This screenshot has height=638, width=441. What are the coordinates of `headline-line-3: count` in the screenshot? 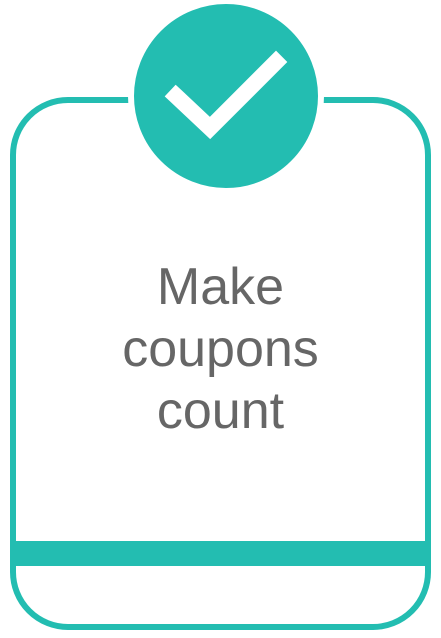 It's located at (220, 411).